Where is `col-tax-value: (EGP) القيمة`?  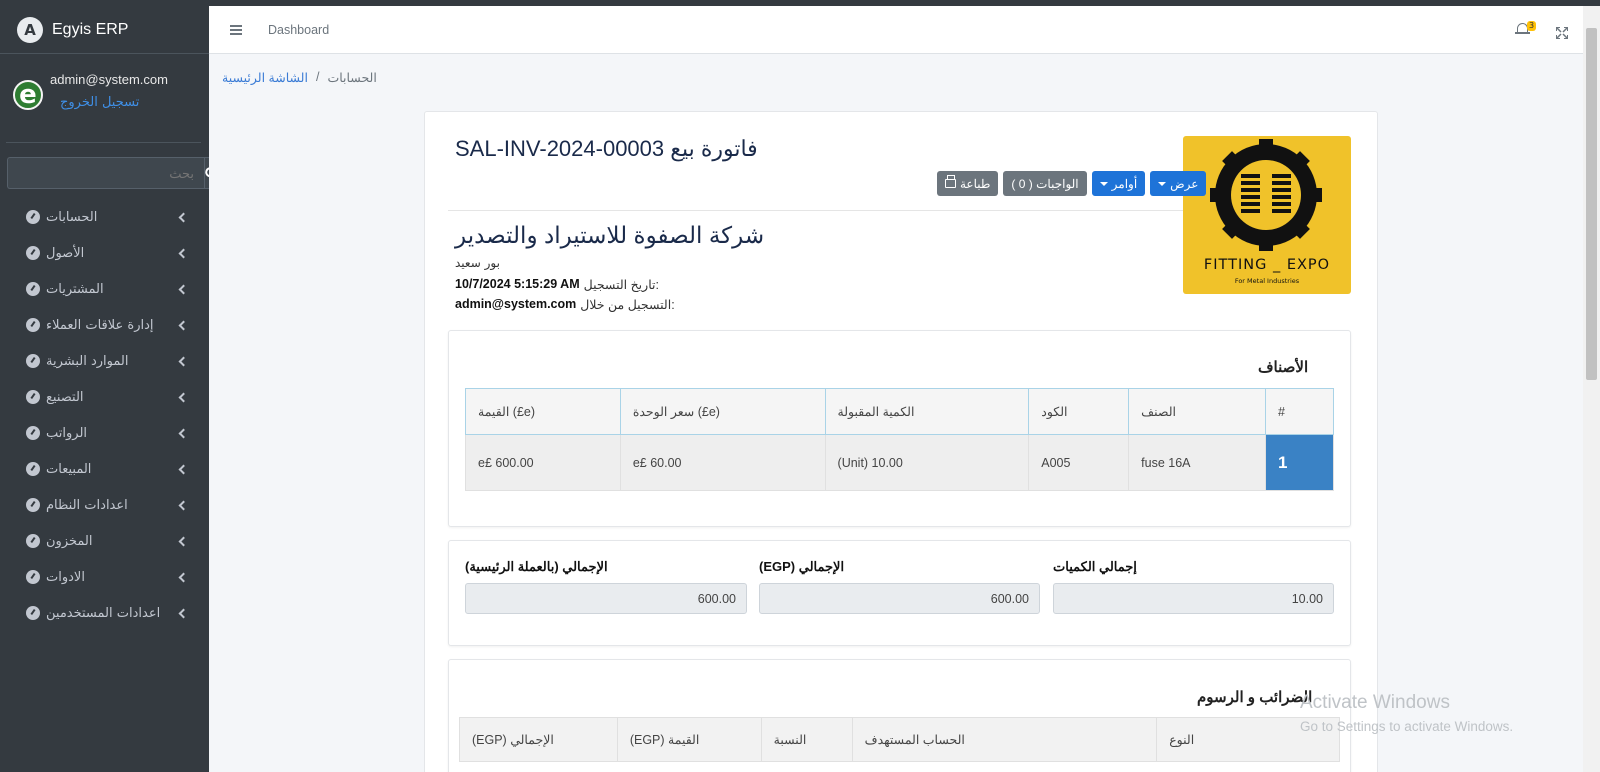 col-tax-value: (EGP) القيمة is located at coordinates (689, 739).